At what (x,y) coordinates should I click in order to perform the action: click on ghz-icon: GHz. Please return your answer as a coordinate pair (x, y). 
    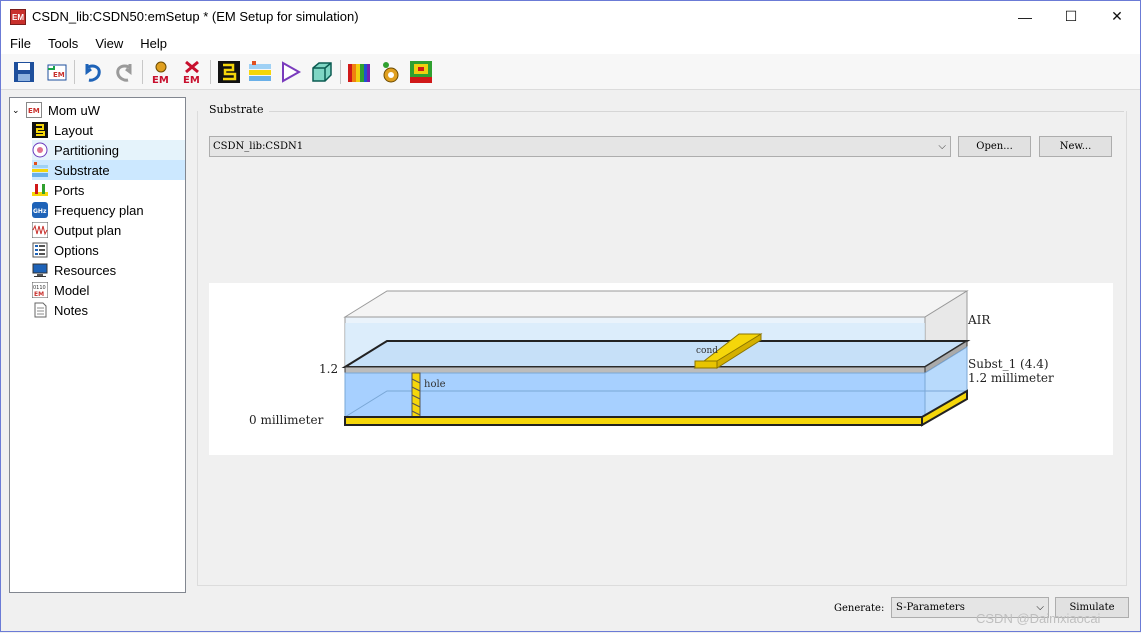
    Looking at the image, I should click on (40, 210).